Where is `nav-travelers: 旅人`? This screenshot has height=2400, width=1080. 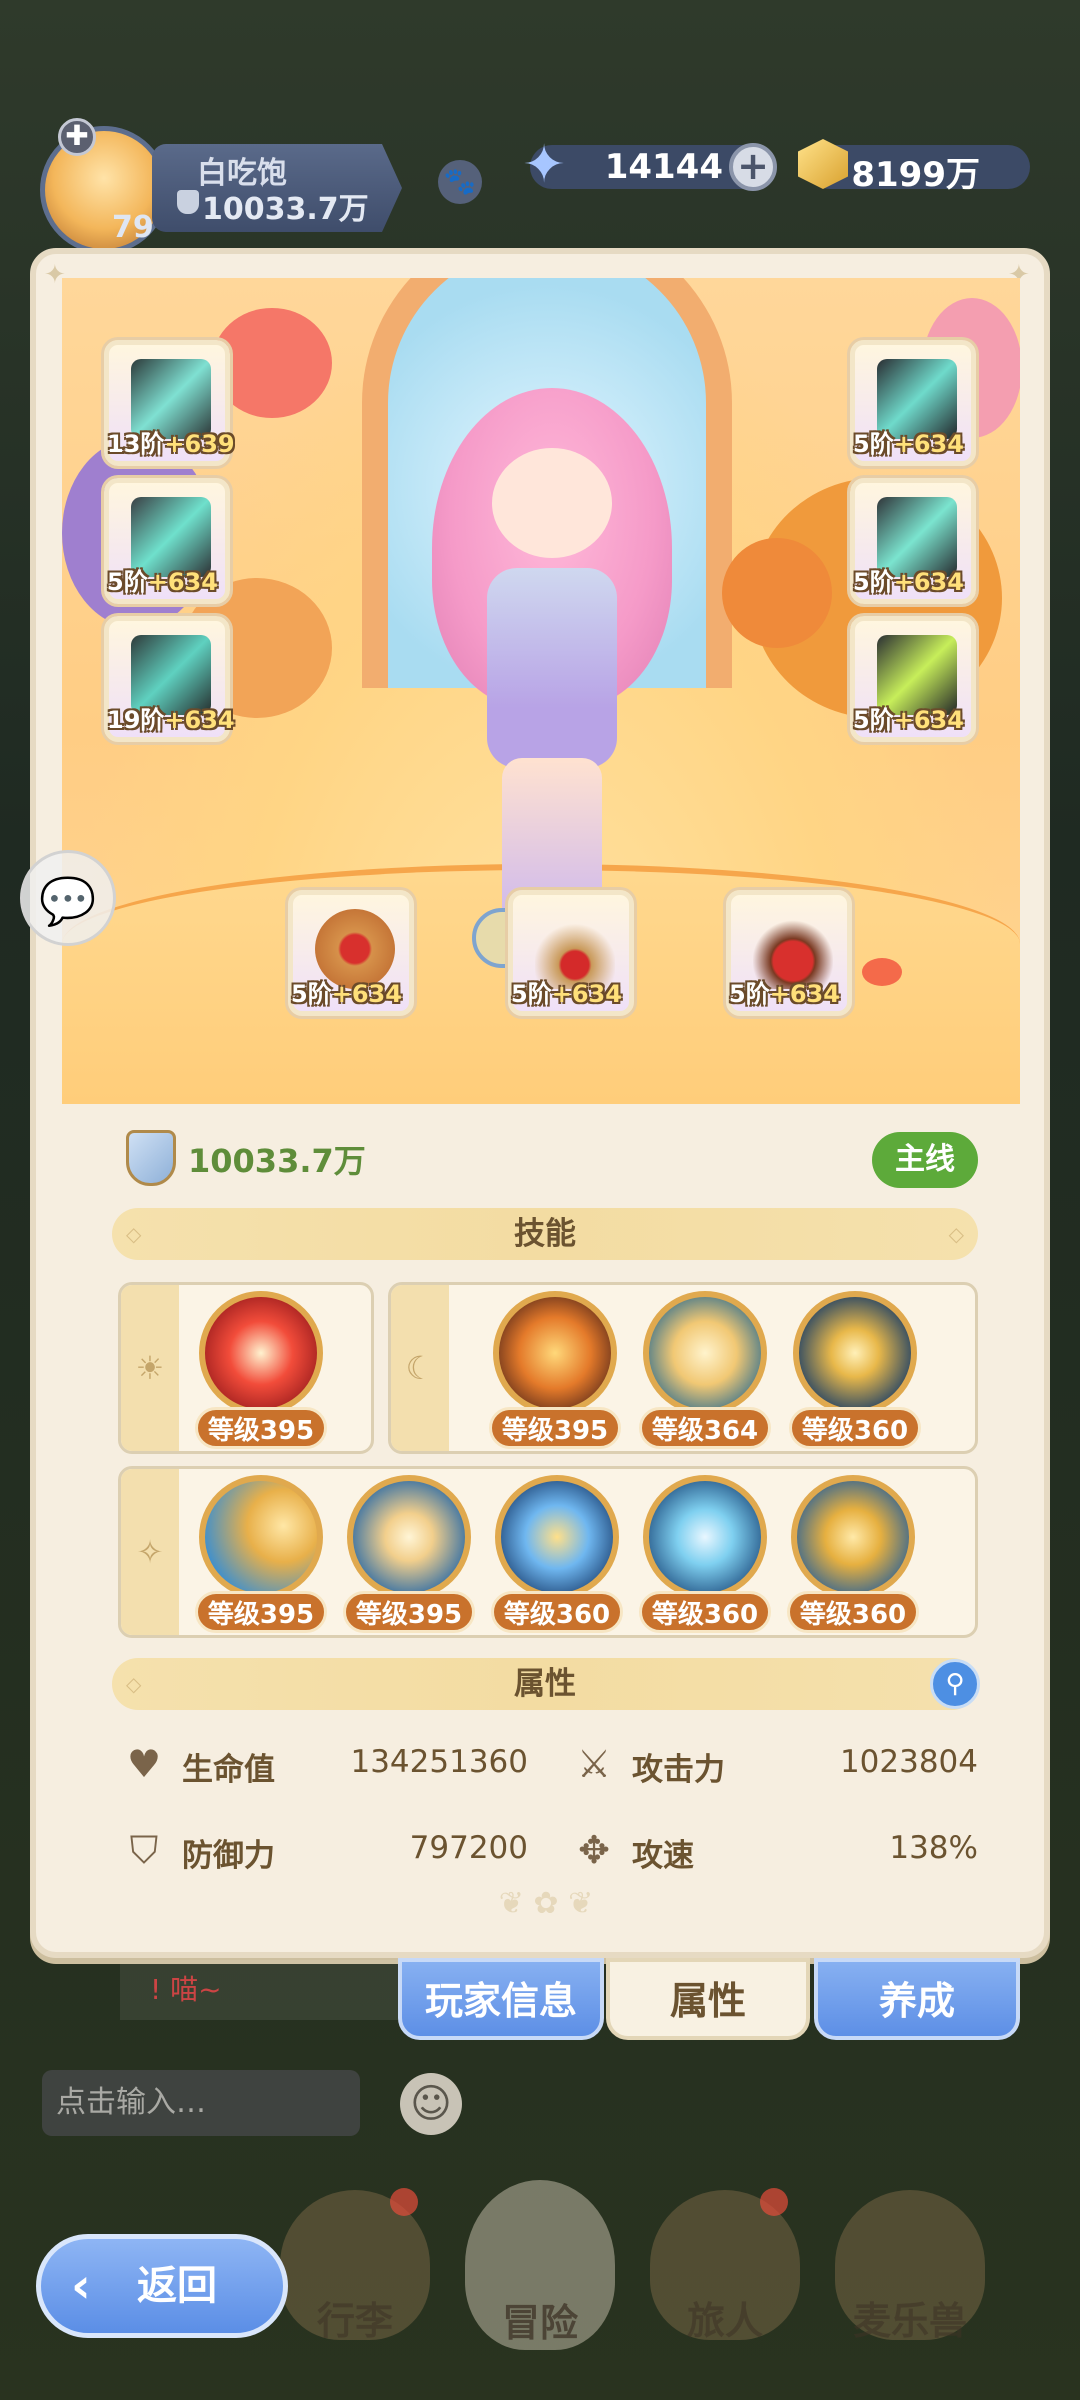
nav-travelers: 旅人 is located at coordinates (725, 2280).